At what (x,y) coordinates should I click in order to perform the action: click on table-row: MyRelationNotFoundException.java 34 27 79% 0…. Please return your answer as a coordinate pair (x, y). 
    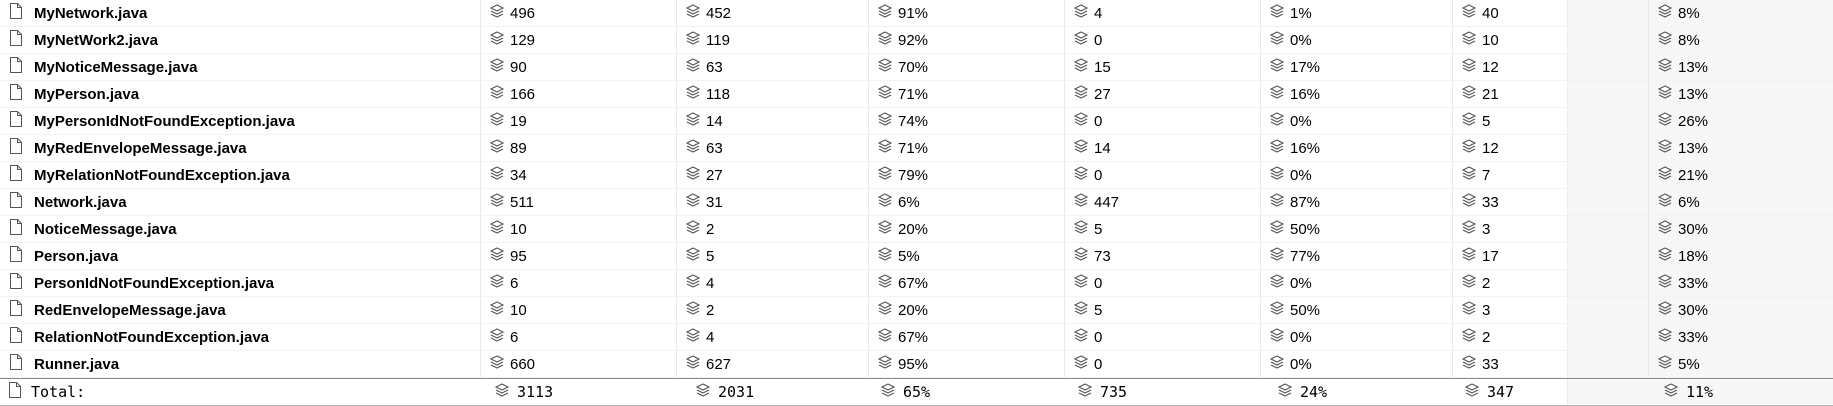
    Looking at the image, I should click on (916, 175).